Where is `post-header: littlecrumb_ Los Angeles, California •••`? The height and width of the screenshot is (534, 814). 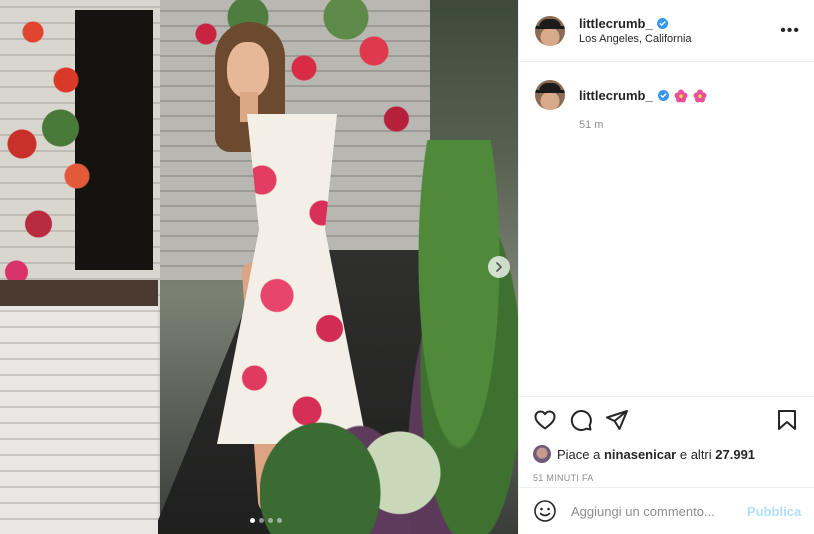 post-header: littlecrumb_ Los Angeles, California ••• is located at coordinates (666, 31).